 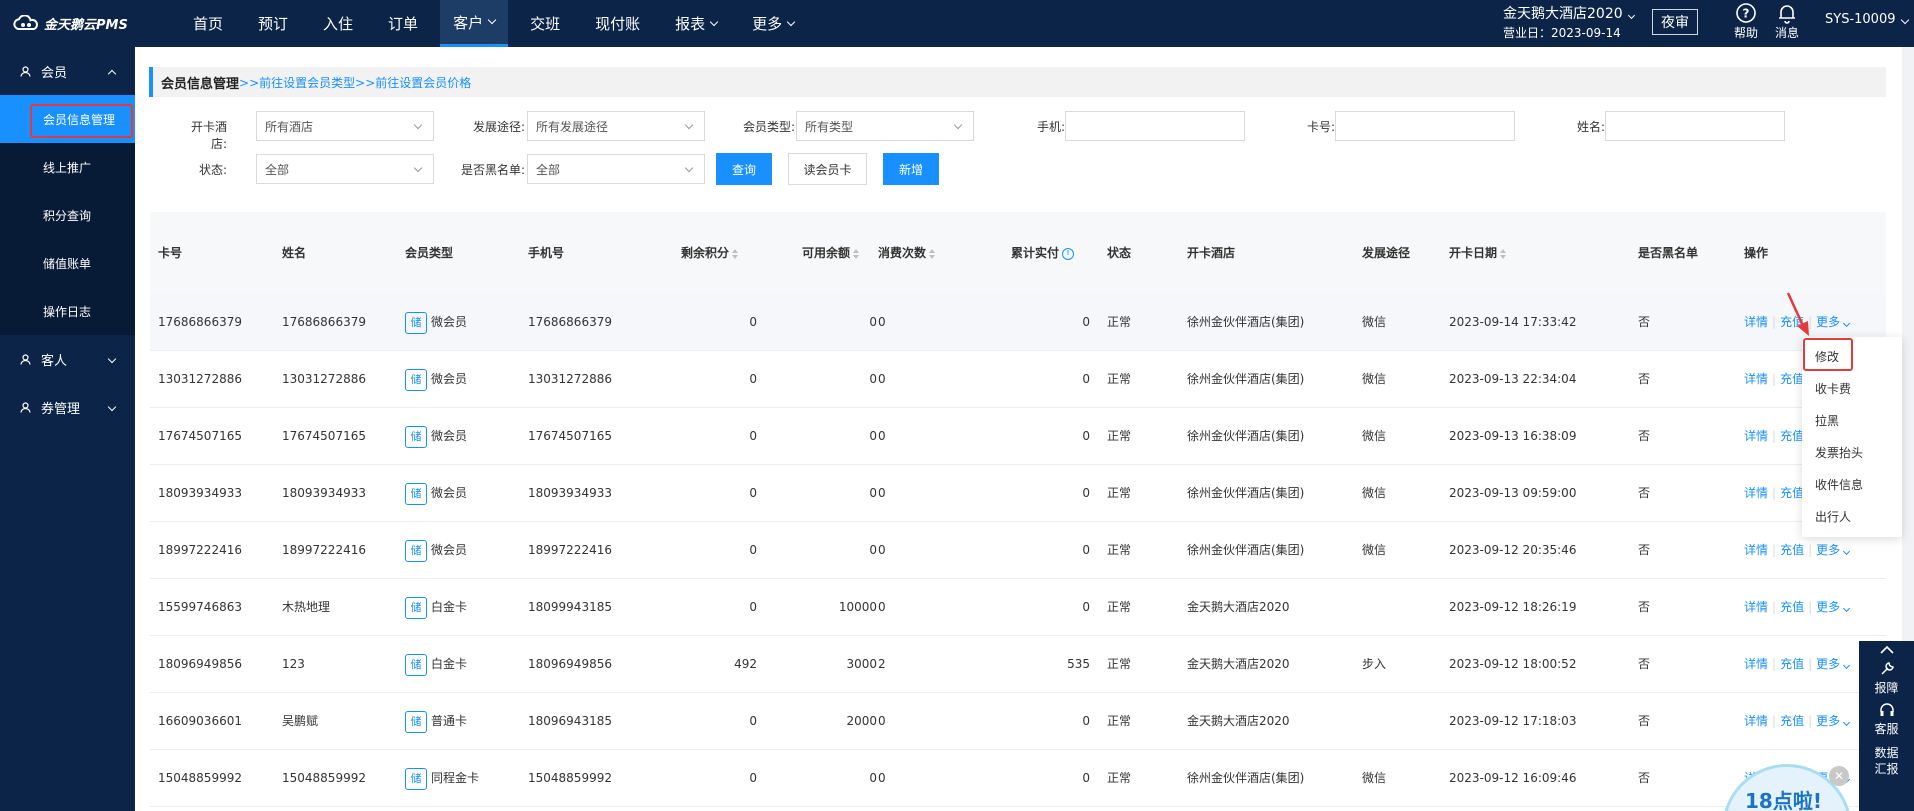 I want to click on nav-label: 交班, so click(x=545, y=24).